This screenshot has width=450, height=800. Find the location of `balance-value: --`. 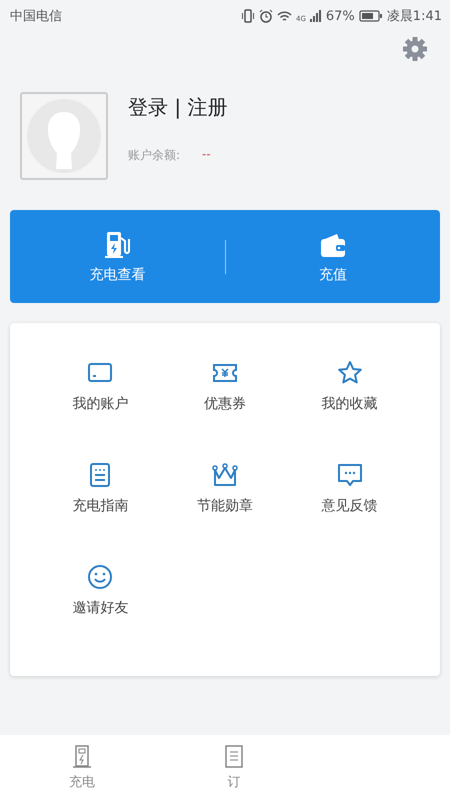

balance-value: -- is located at coordinates (206, 155).